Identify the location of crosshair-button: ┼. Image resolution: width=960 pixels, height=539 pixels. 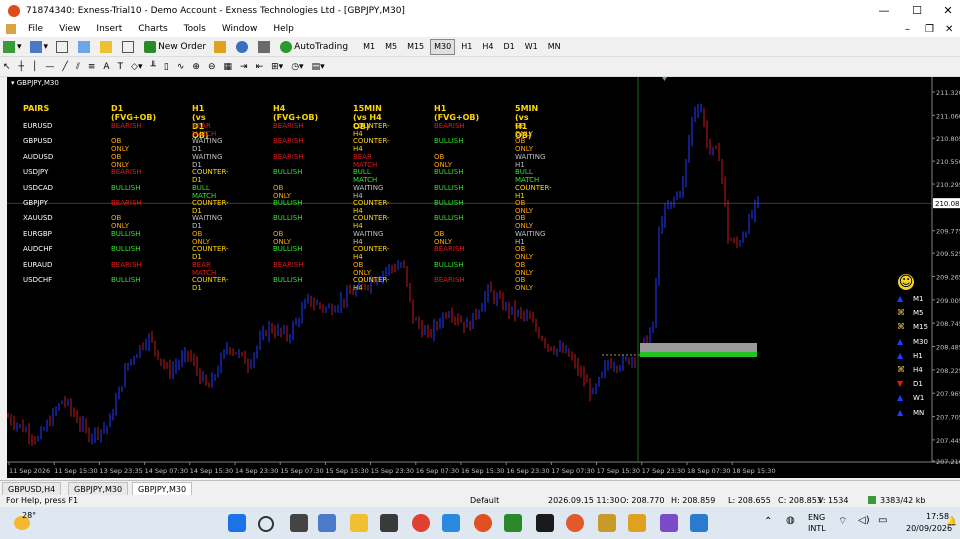
(21, 67).